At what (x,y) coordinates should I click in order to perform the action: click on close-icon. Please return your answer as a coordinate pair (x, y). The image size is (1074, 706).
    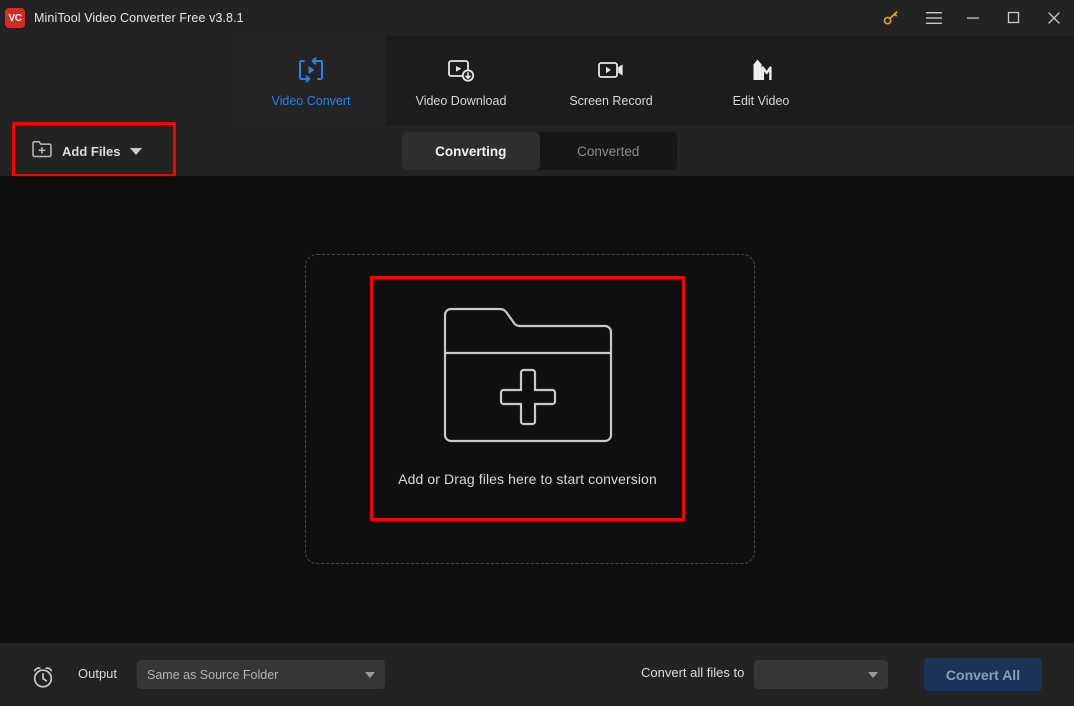
    Looking at the image, I should click on (1054, 18).